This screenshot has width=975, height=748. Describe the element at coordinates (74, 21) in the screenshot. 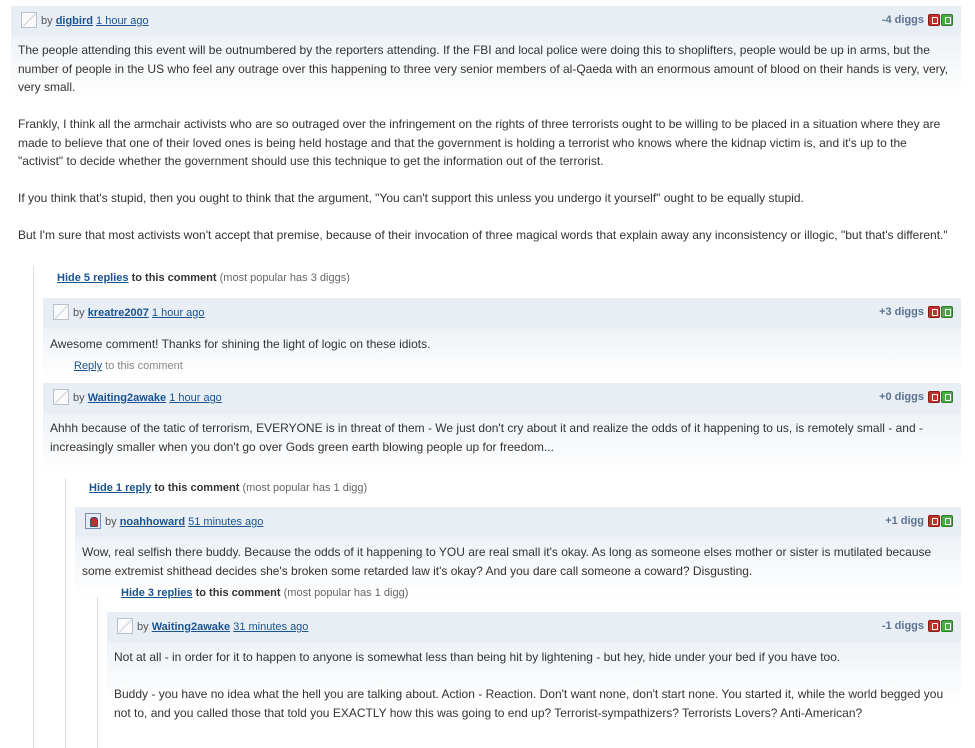

I see `username-link: digbird` at that location.